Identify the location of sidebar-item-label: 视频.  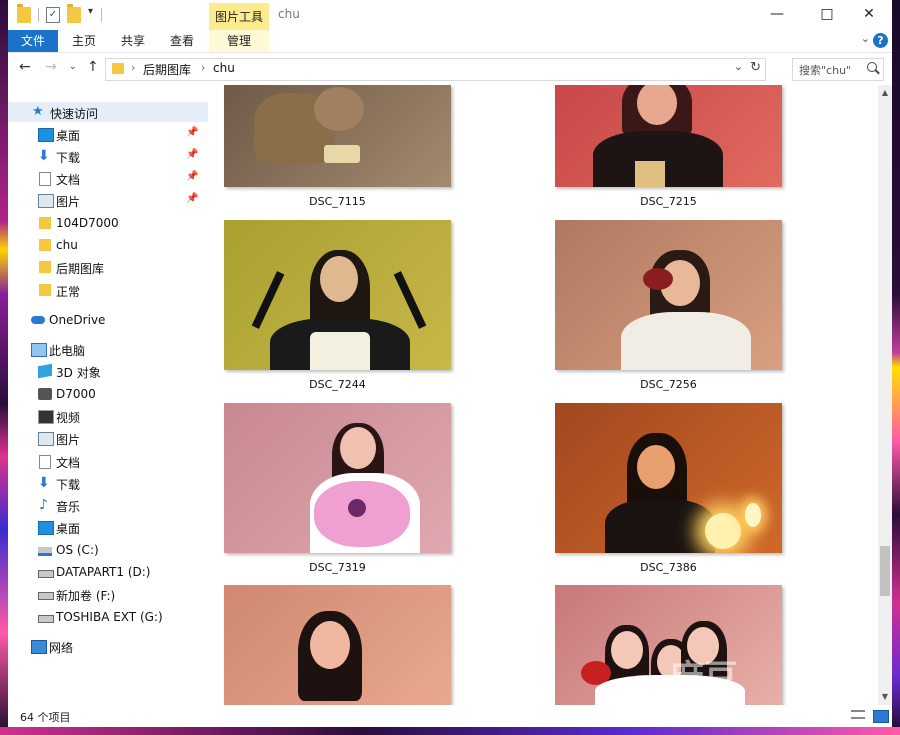
(68, 418).